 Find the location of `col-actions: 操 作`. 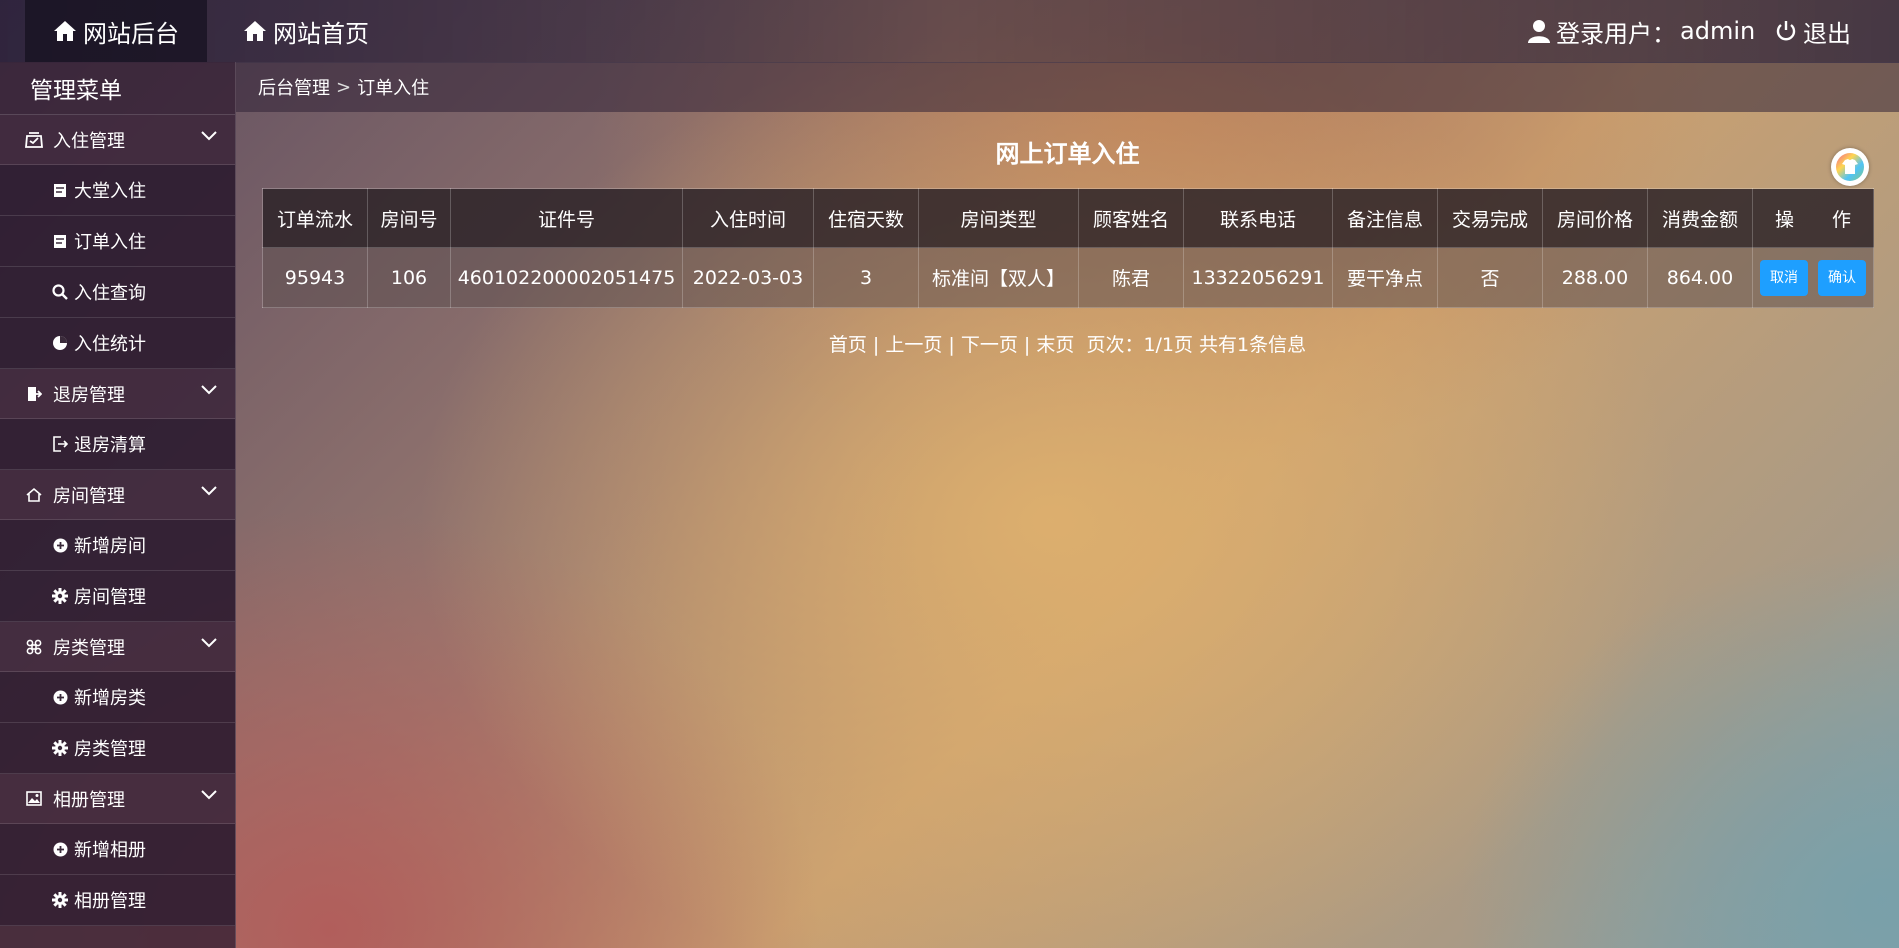

col-actions: 操 作 is located at coordinates (1813, 218).